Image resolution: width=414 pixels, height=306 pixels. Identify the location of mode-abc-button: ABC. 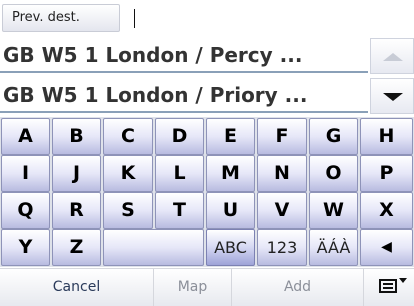
(230, 247).